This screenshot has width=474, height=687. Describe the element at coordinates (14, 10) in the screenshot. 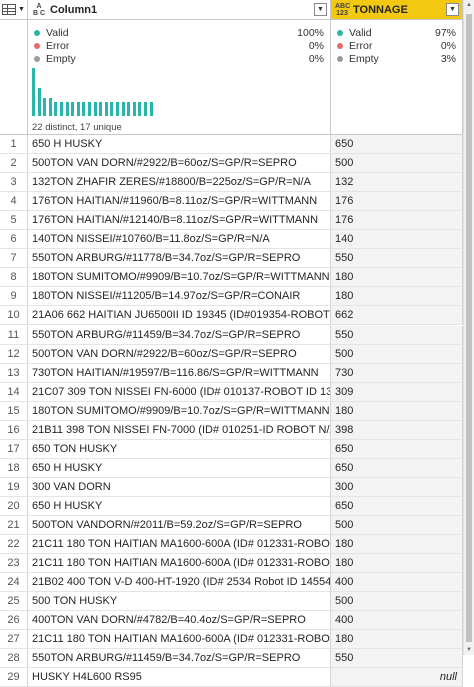

I see `table-menu-button: ▼` at that location.